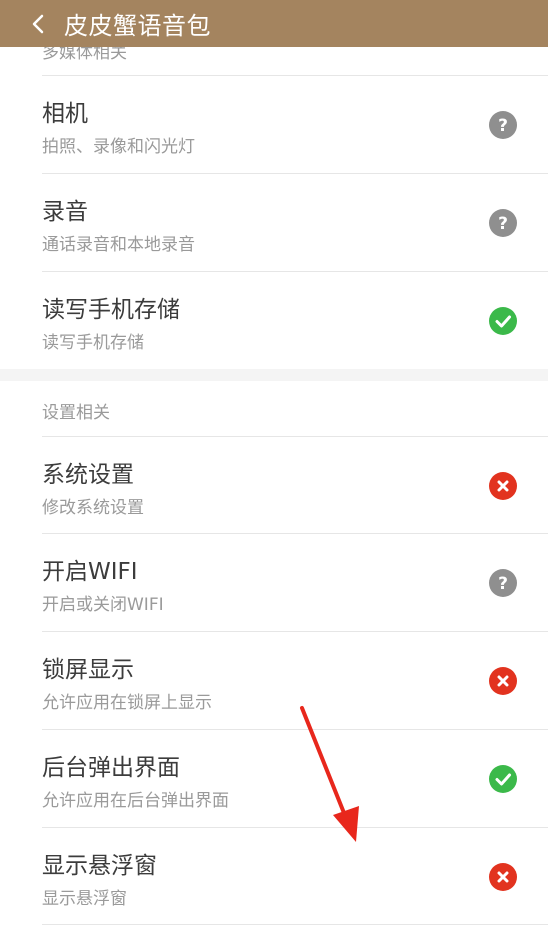  I want to click on permission-subtitle: 读写手机存储, so click(93, 343).